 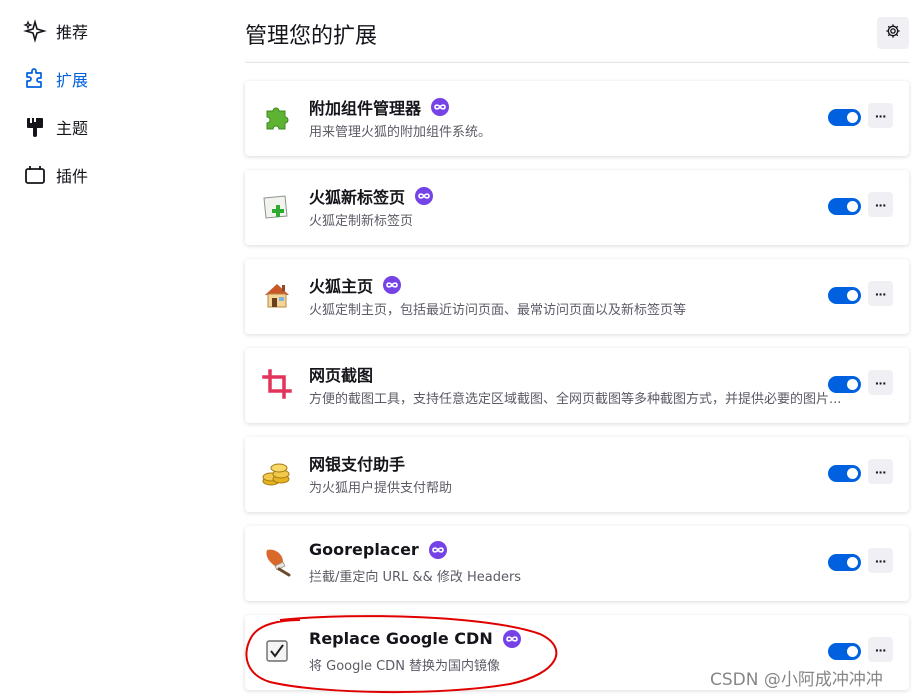 I want to click on paintbrush-icon, so click(x=35, y=127).